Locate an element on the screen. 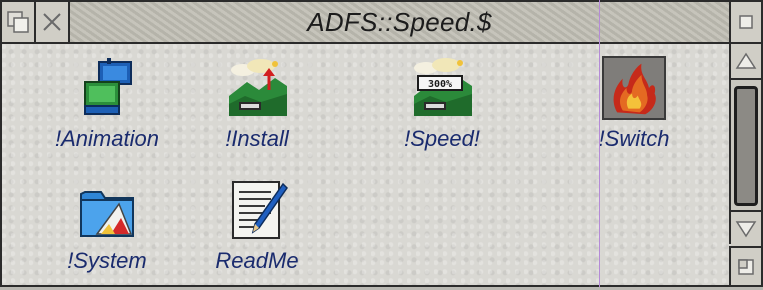 The height and width of the screenshot is (290, 763). title-area: ADFS::Speed.$ is located at coordinates (399, 22).